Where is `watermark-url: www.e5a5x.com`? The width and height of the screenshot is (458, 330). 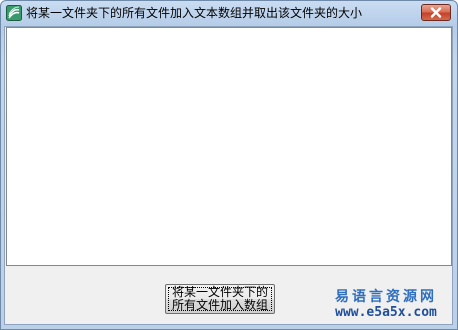
watermark-url: www.e5a5x.com is located at coordinates (386, 312).